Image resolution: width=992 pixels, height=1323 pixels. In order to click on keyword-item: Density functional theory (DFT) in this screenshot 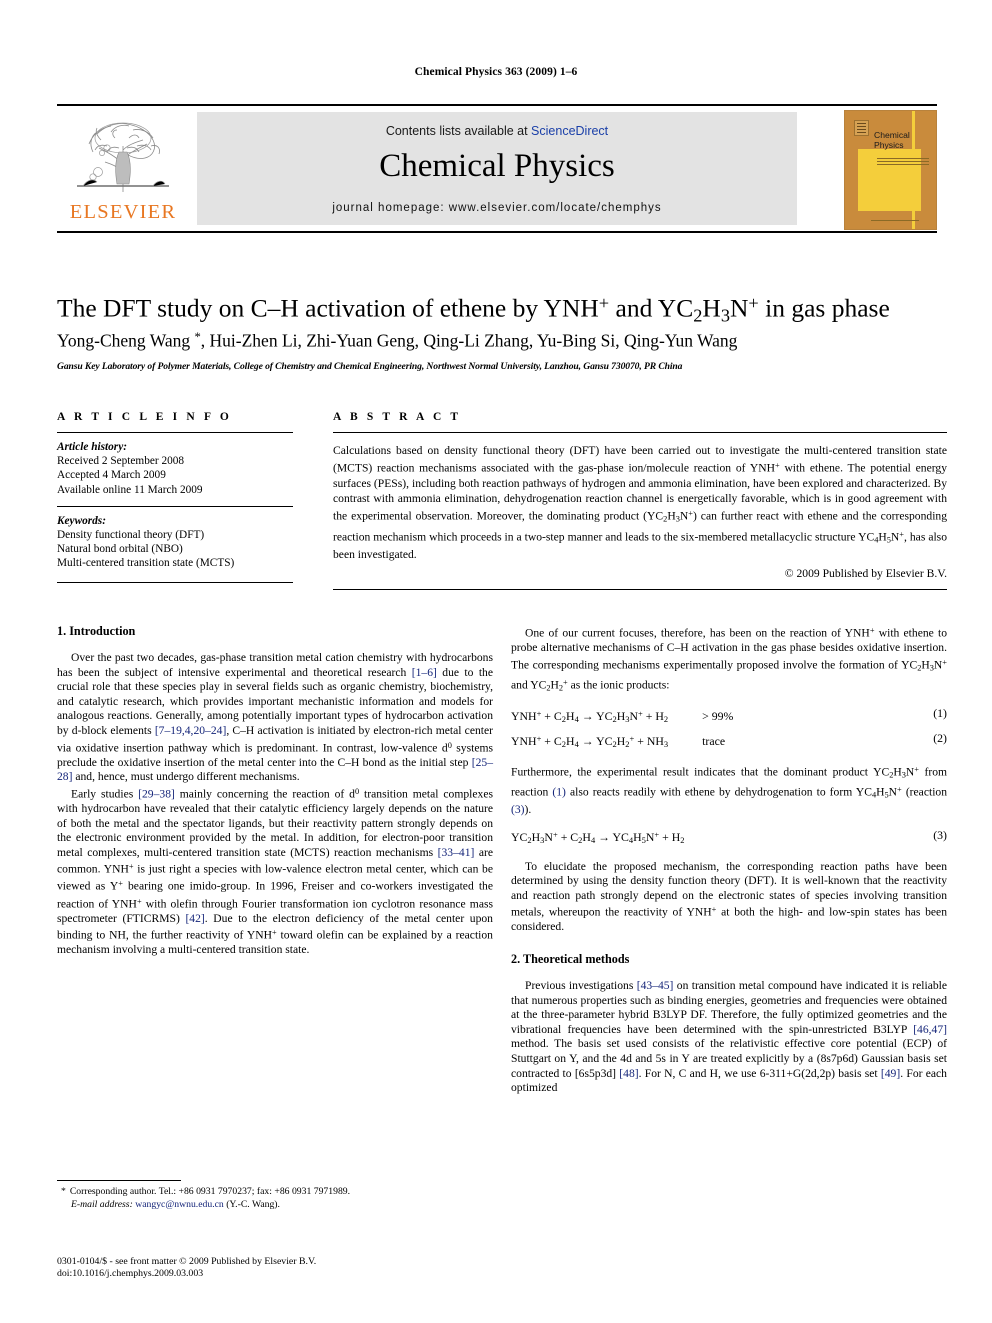, I will do `click(131, 535)`.